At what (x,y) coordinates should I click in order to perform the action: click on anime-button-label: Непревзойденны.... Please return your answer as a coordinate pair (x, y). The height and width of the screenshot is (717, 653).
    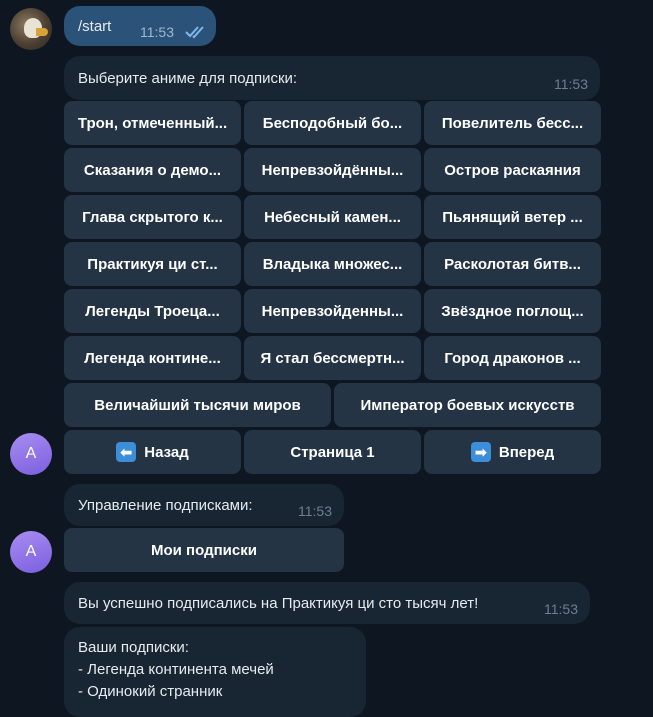
    Looking at the image, I should click on (332, 311).